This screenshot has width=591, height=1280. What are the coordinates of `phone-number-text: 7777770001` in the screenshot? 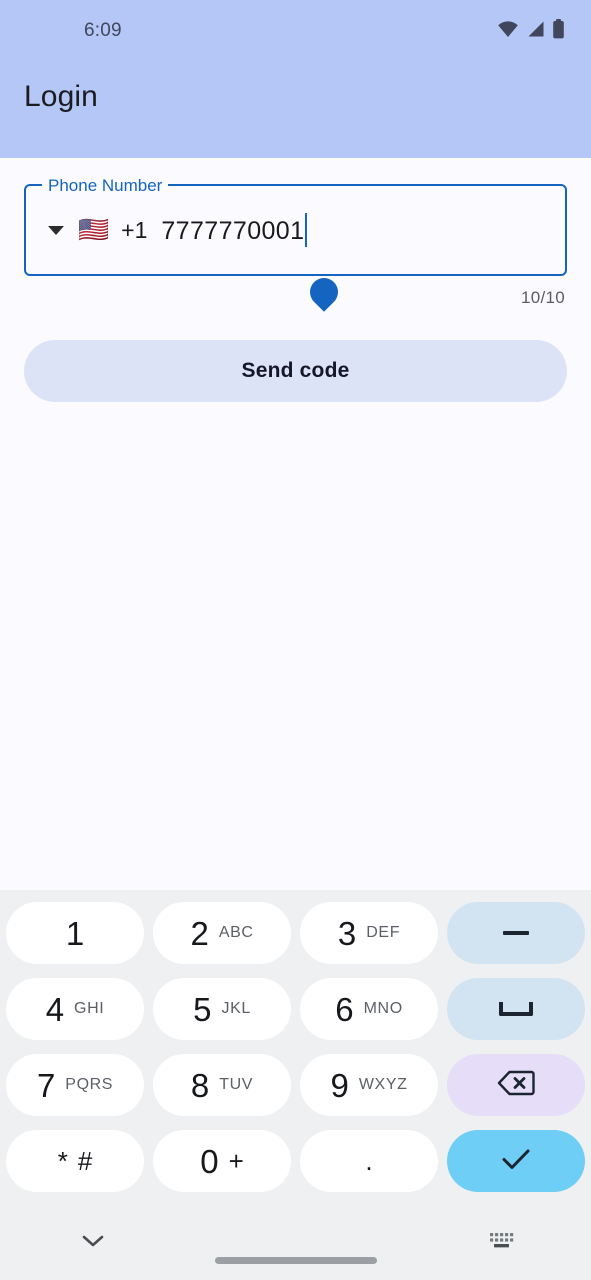 It's located at (233, 231).